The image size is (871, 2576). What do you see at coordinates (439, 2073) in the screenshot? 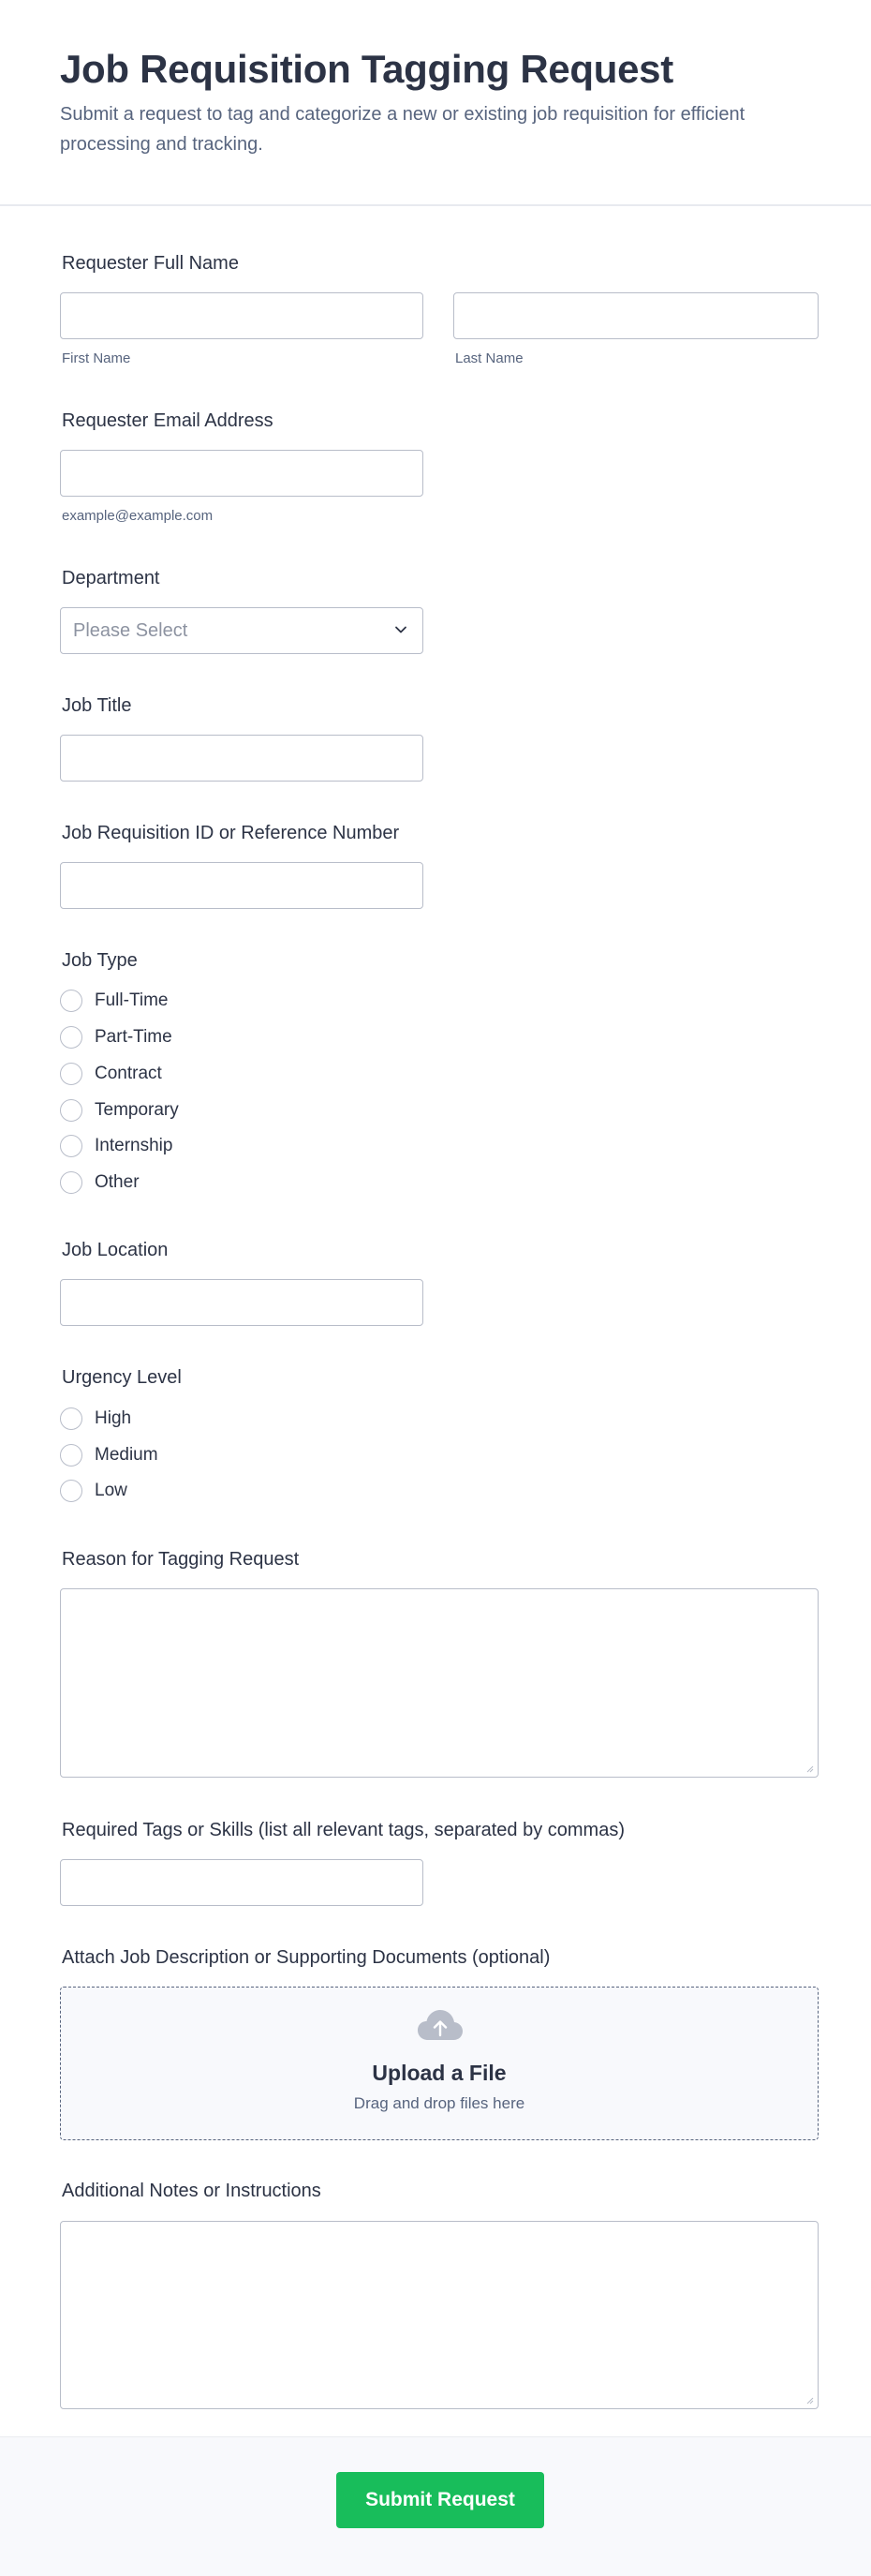
I see `upload-title: Upload a File` at bounding box center [439, 2073].